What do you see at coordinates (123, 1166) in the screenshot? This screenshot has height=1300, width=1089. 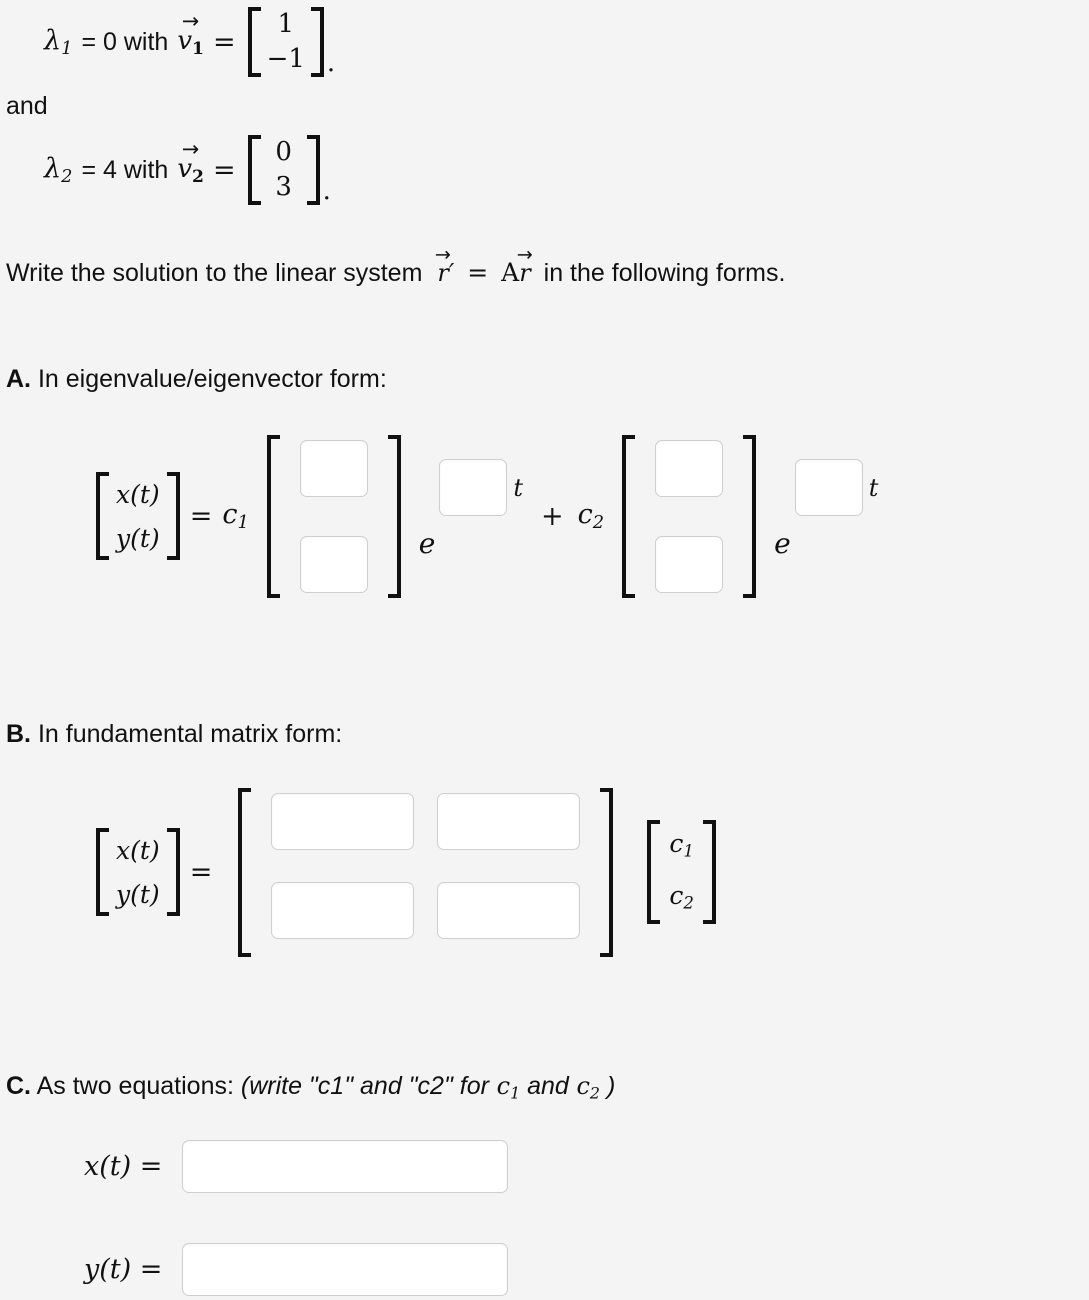 I see `equation-x-label: x(t) =` at bounding box center [123, 1166].